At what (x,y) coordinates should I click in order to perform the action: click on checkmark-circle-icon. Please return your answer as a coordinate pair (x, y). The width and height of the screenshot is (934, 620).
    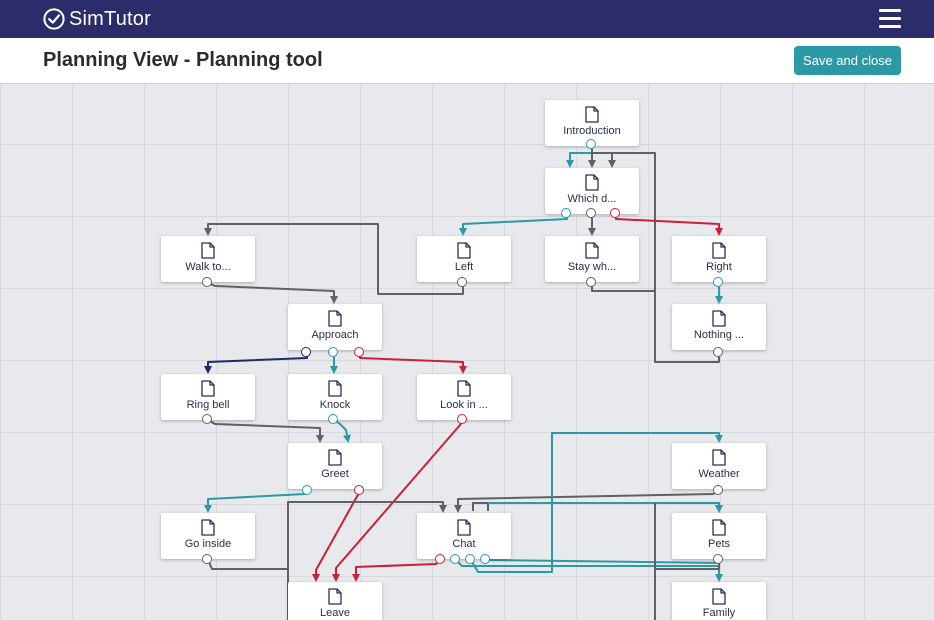
    Looking at the image, I should click on (54, 19).